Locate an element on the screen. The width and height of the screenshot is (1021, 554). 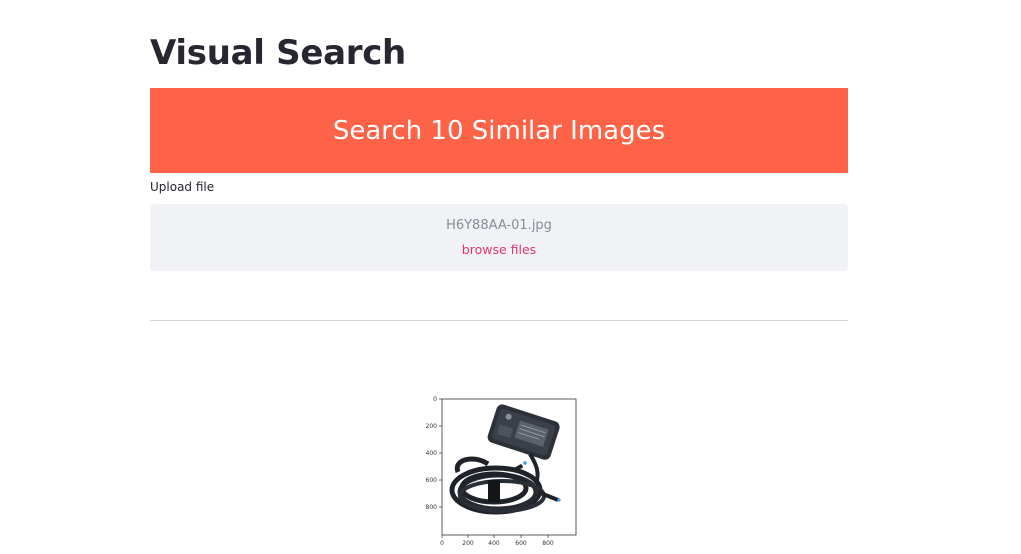
file-dropzone: H6Y88AA-01.jpg browse files is located at coordinates (499, 237).